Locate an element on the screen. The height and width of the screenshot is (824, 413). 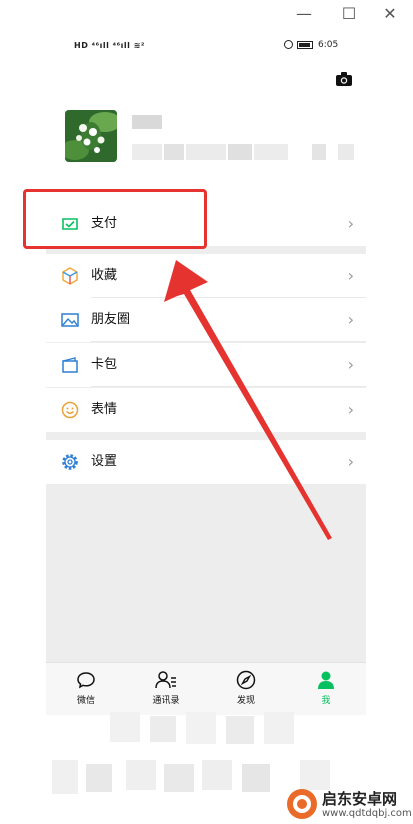
battery-icon is located at coordinates (305, 45).